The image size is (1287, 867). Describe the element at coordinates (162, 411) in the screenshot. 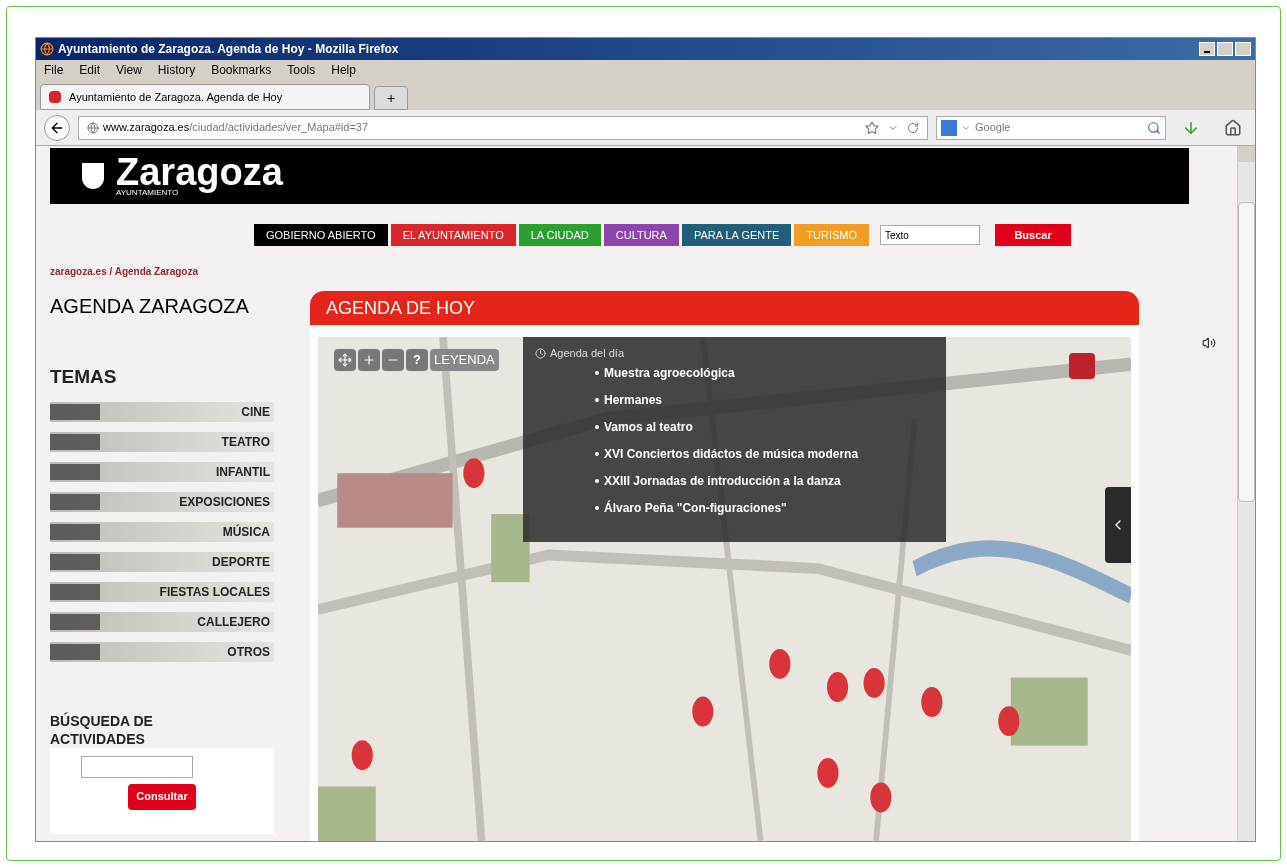

I see `topic-link: CINE` at that location.